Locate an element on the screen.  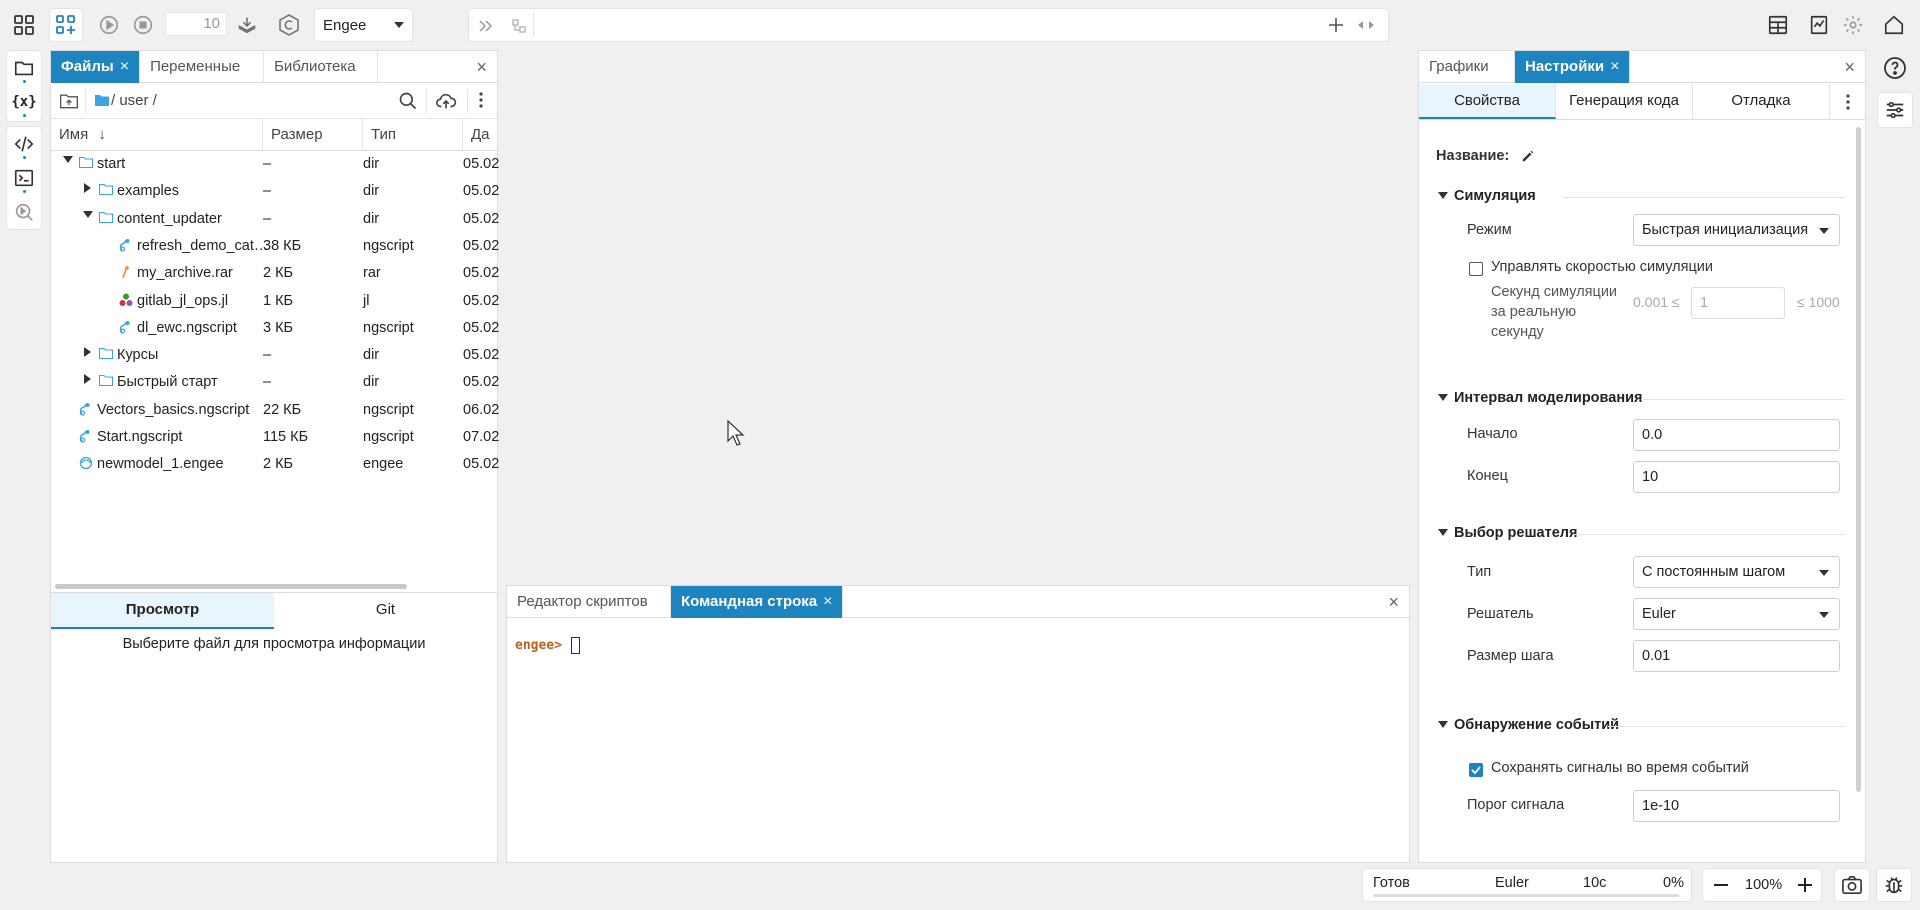
home-icon is located at coordinates (1894, 25).